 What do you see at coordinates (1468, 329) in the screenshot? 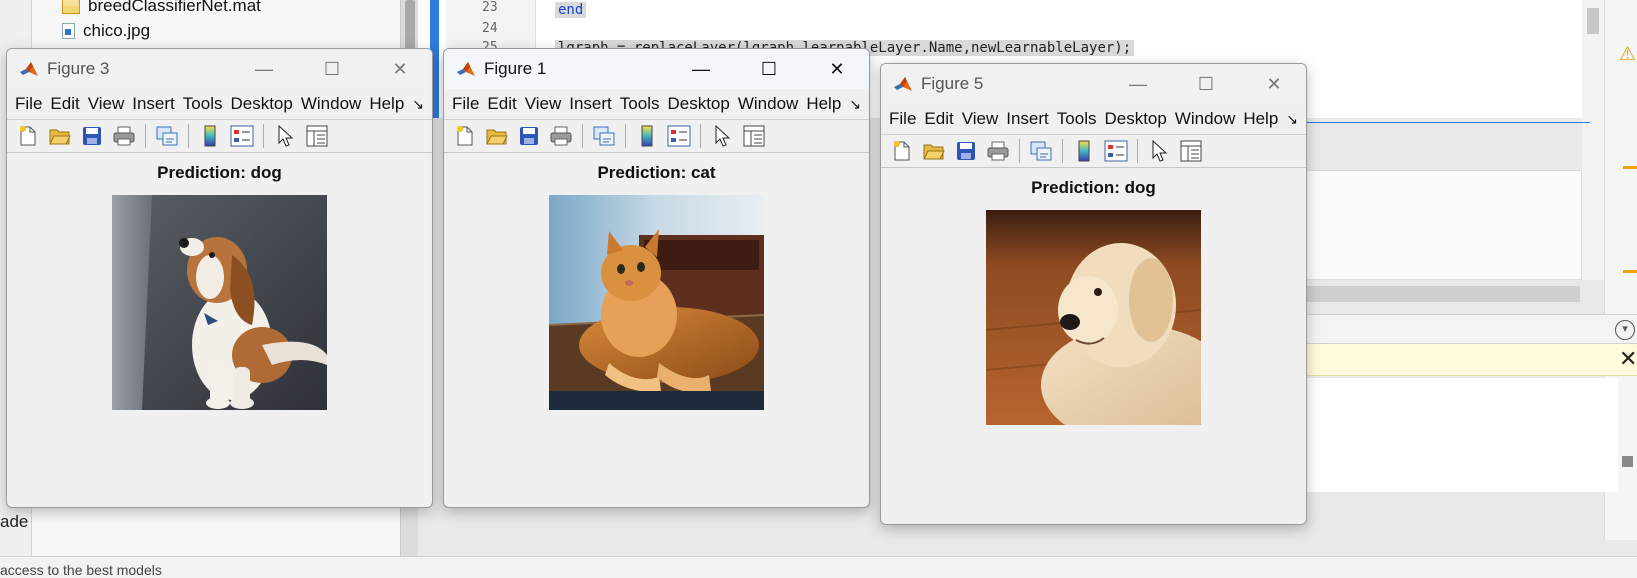
I see `command-window-header` at bounding box center [1468, 329].